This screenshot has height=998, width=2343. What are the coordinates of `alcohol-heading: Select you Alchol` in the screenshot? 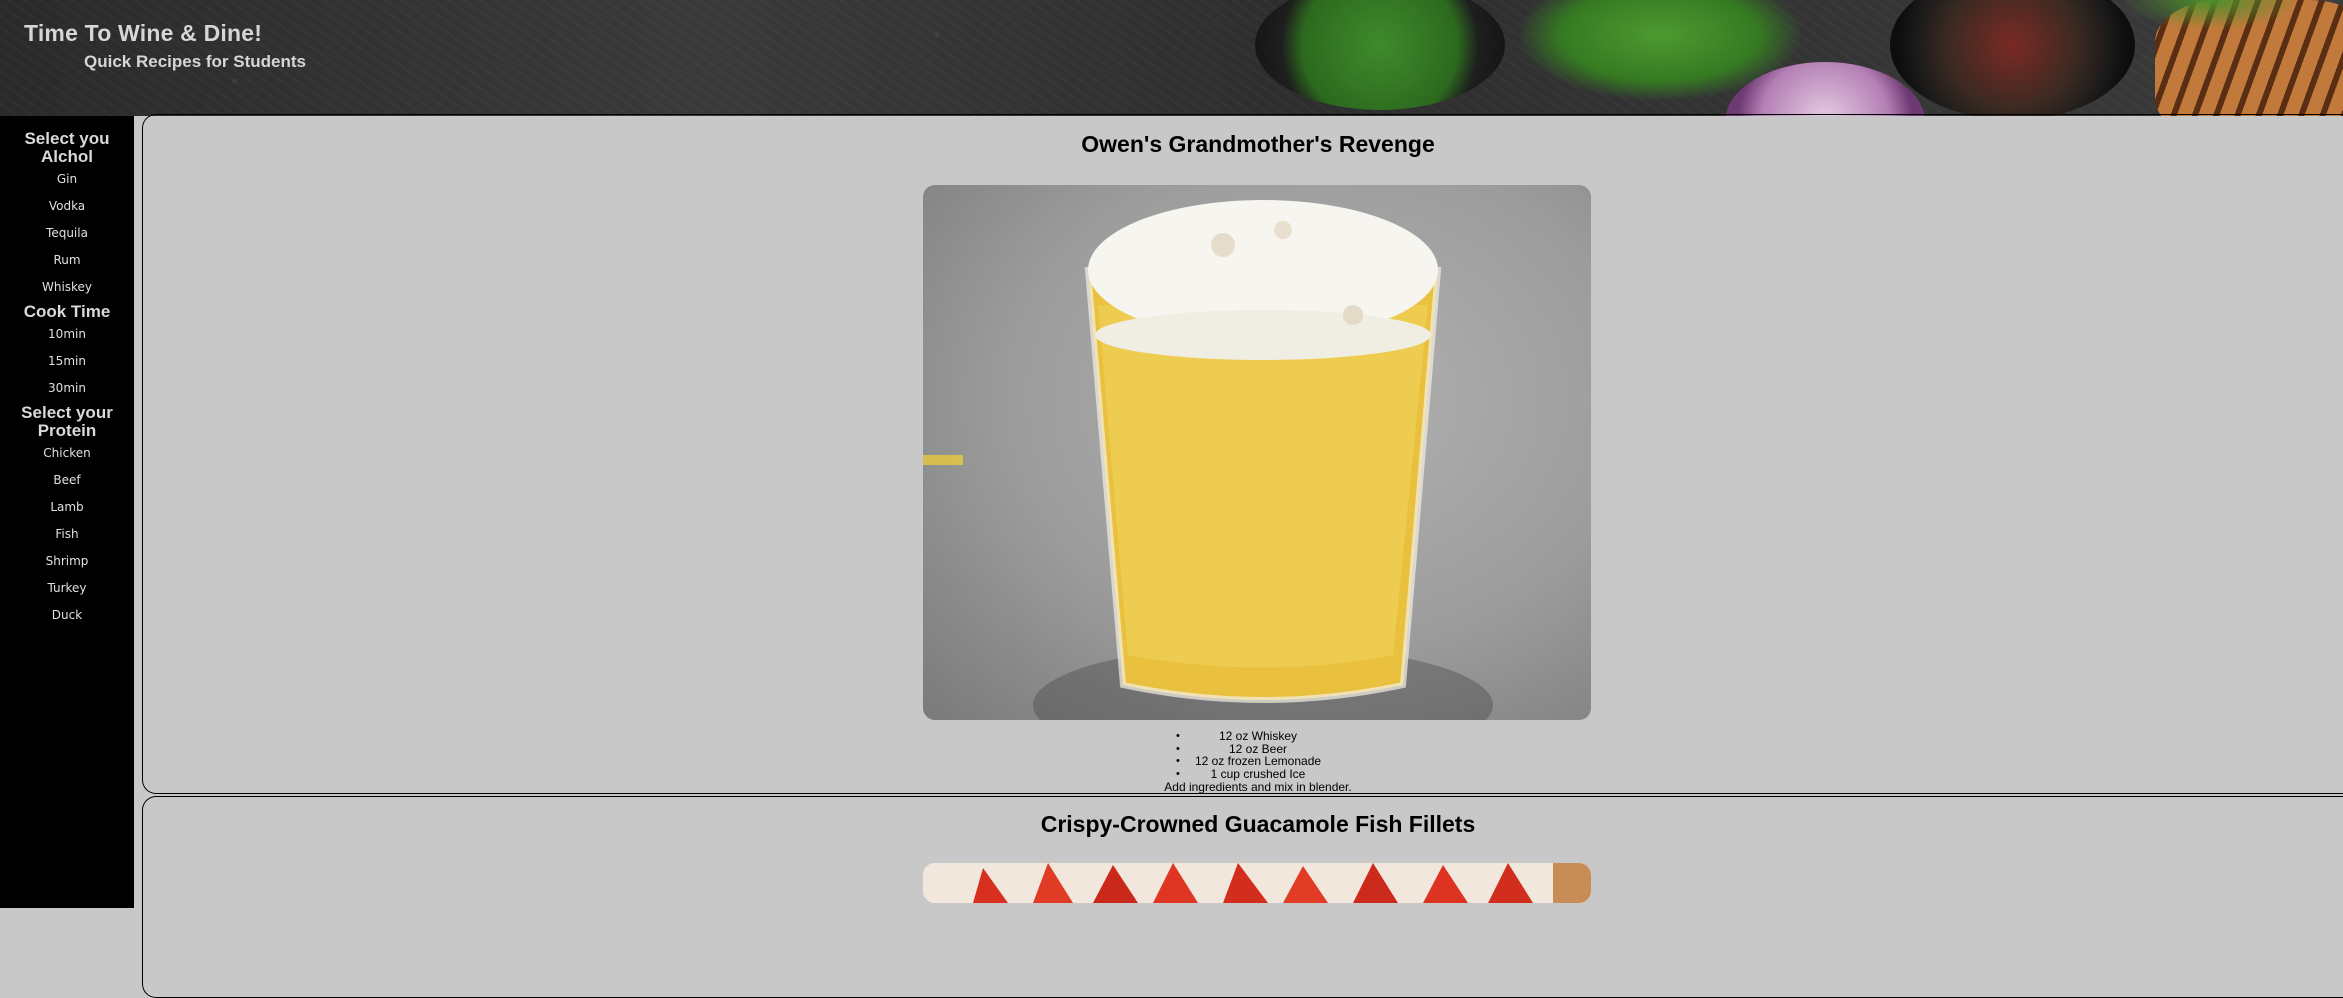 It's located at (67, 147).